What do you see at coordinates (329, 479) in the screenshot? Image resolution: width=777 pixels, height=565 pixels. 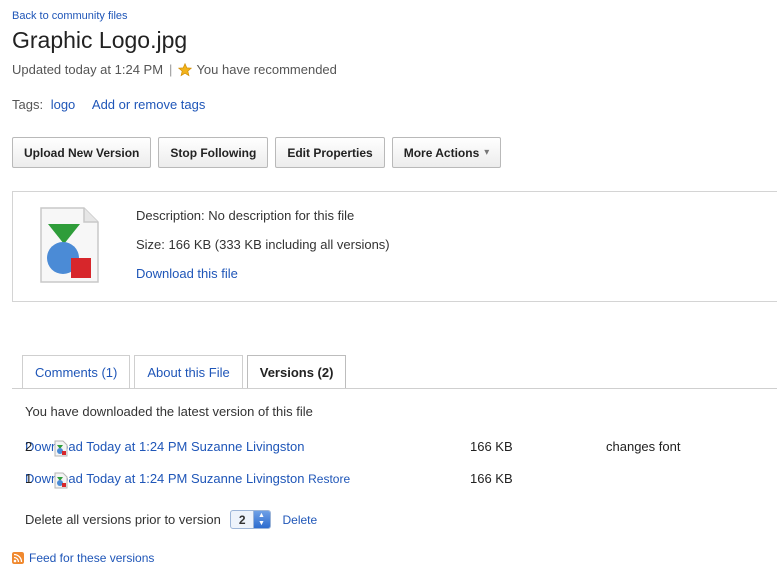 I see `restore-version-link: Restore` at bounding box center [329, 479].